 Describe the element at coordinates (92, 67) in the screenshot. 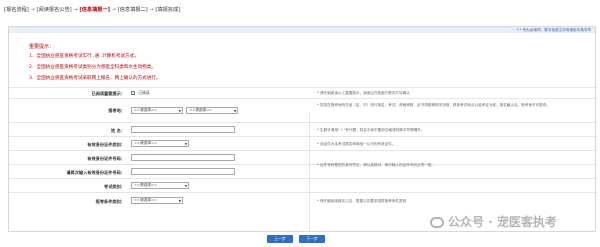

I see `notice-line-2: 2．全国执业兽医资格考试类别分为兽医全科类和水生动物类。` at that location.